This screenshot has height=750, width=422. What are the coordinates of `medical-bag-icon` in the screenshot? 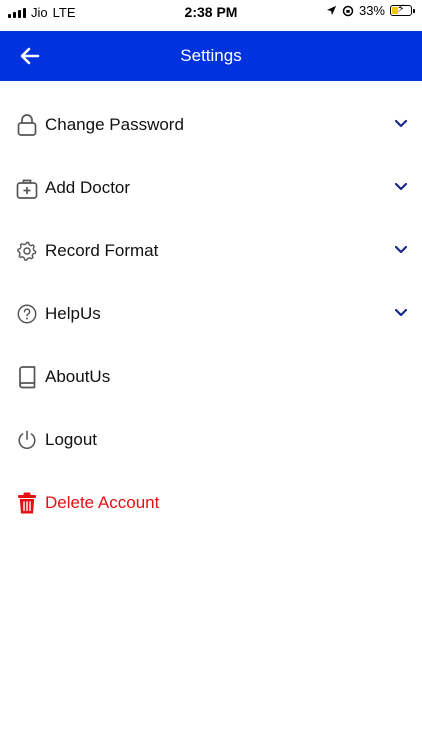 It's located at (27, 189).